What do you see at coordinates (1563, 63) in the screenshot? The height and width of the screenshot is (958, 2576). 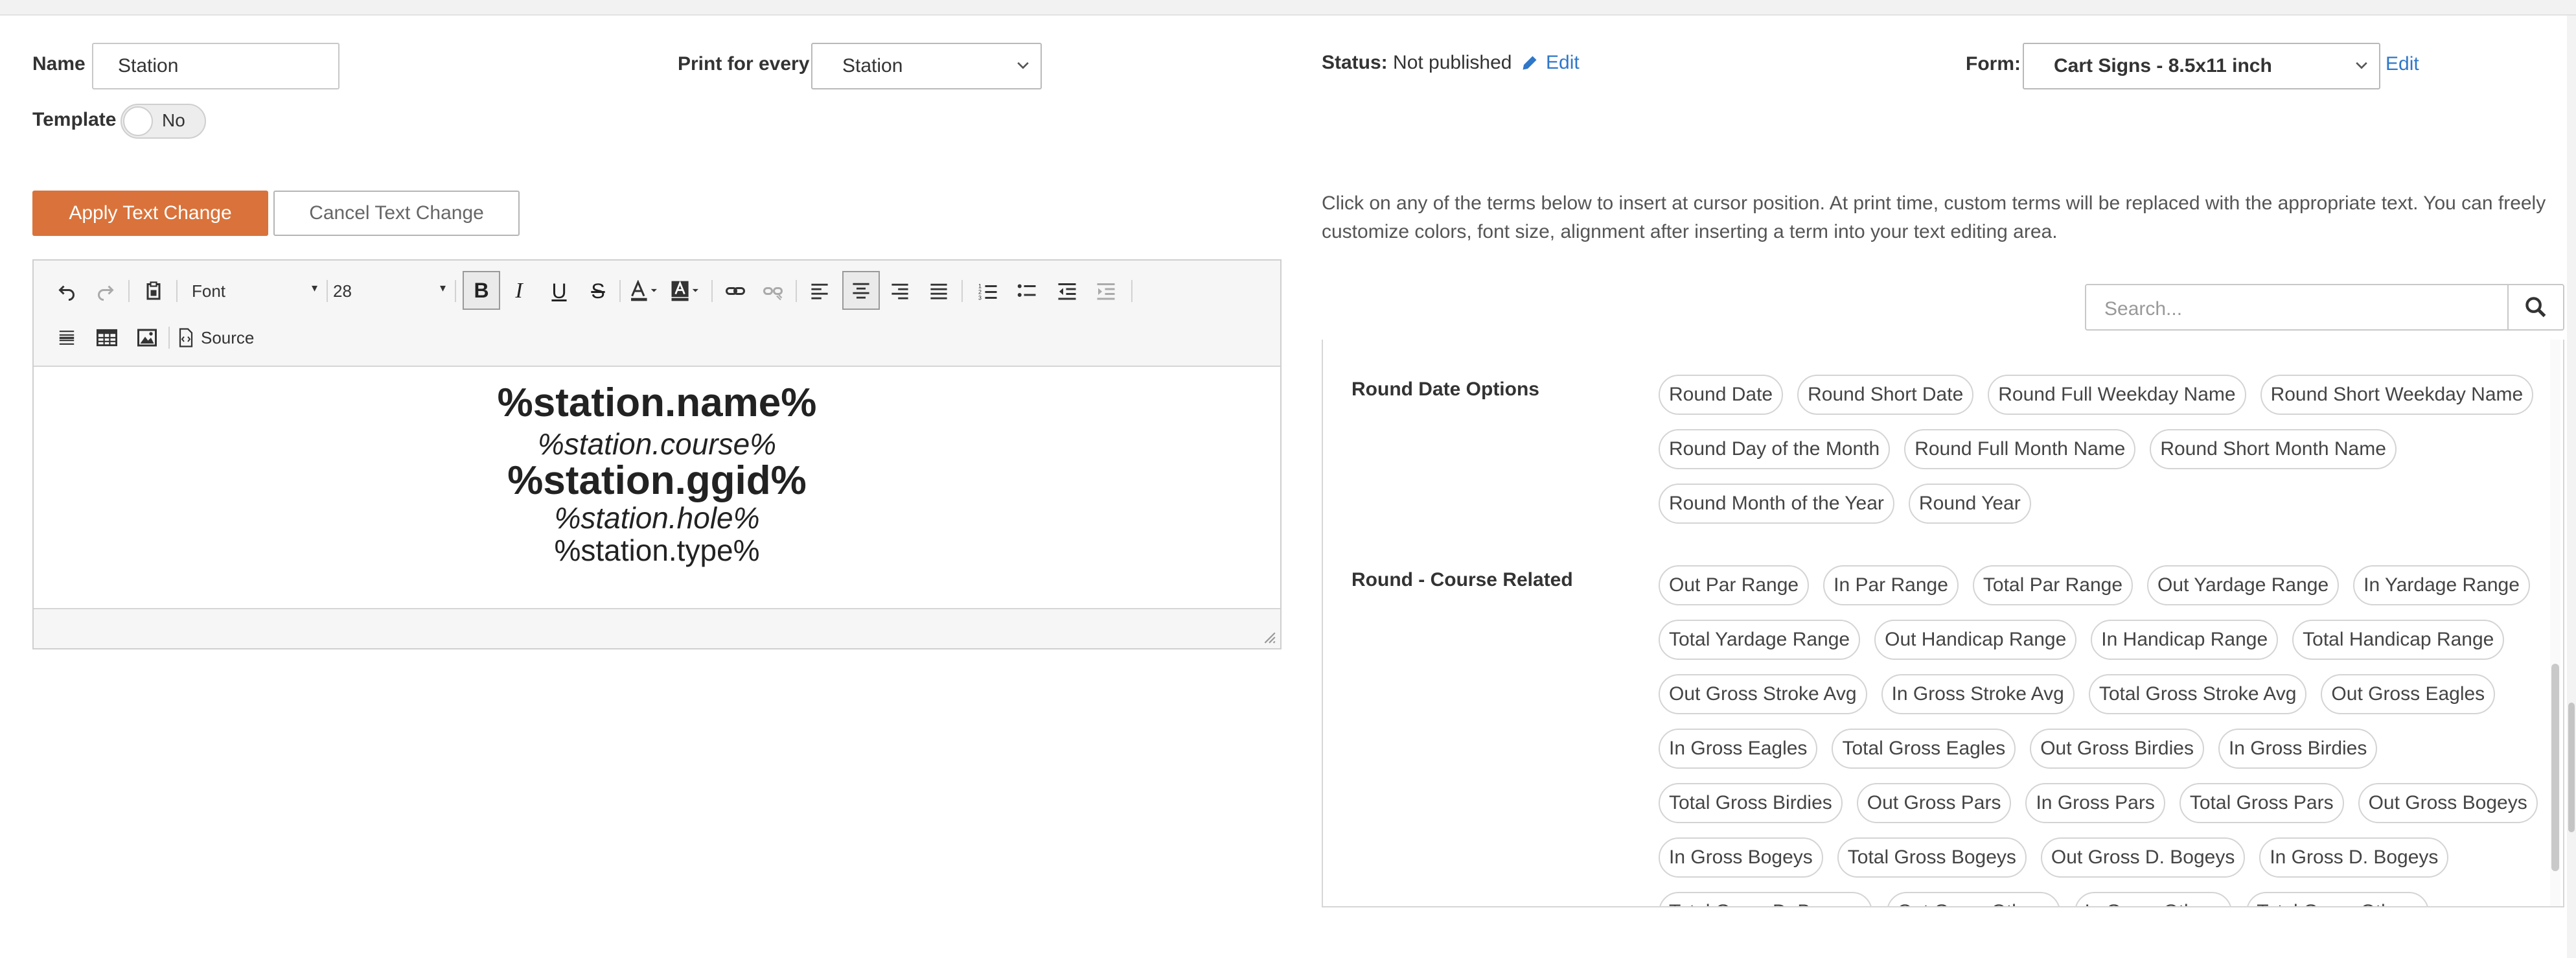 I see `status-edit-link: Edit` at bounding box center [1563, 63].